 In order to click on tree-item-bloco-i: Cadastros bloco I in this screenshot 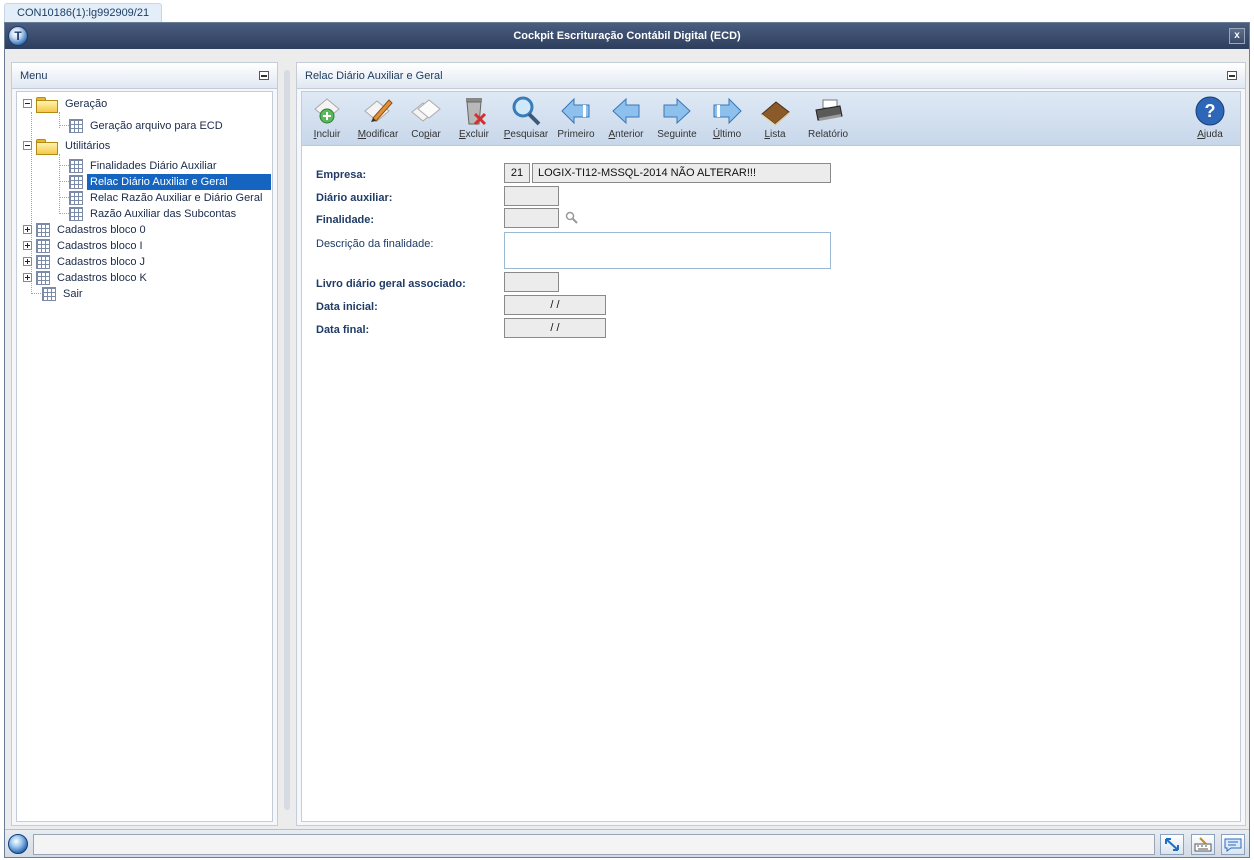, I will do `click(84, 246)`.